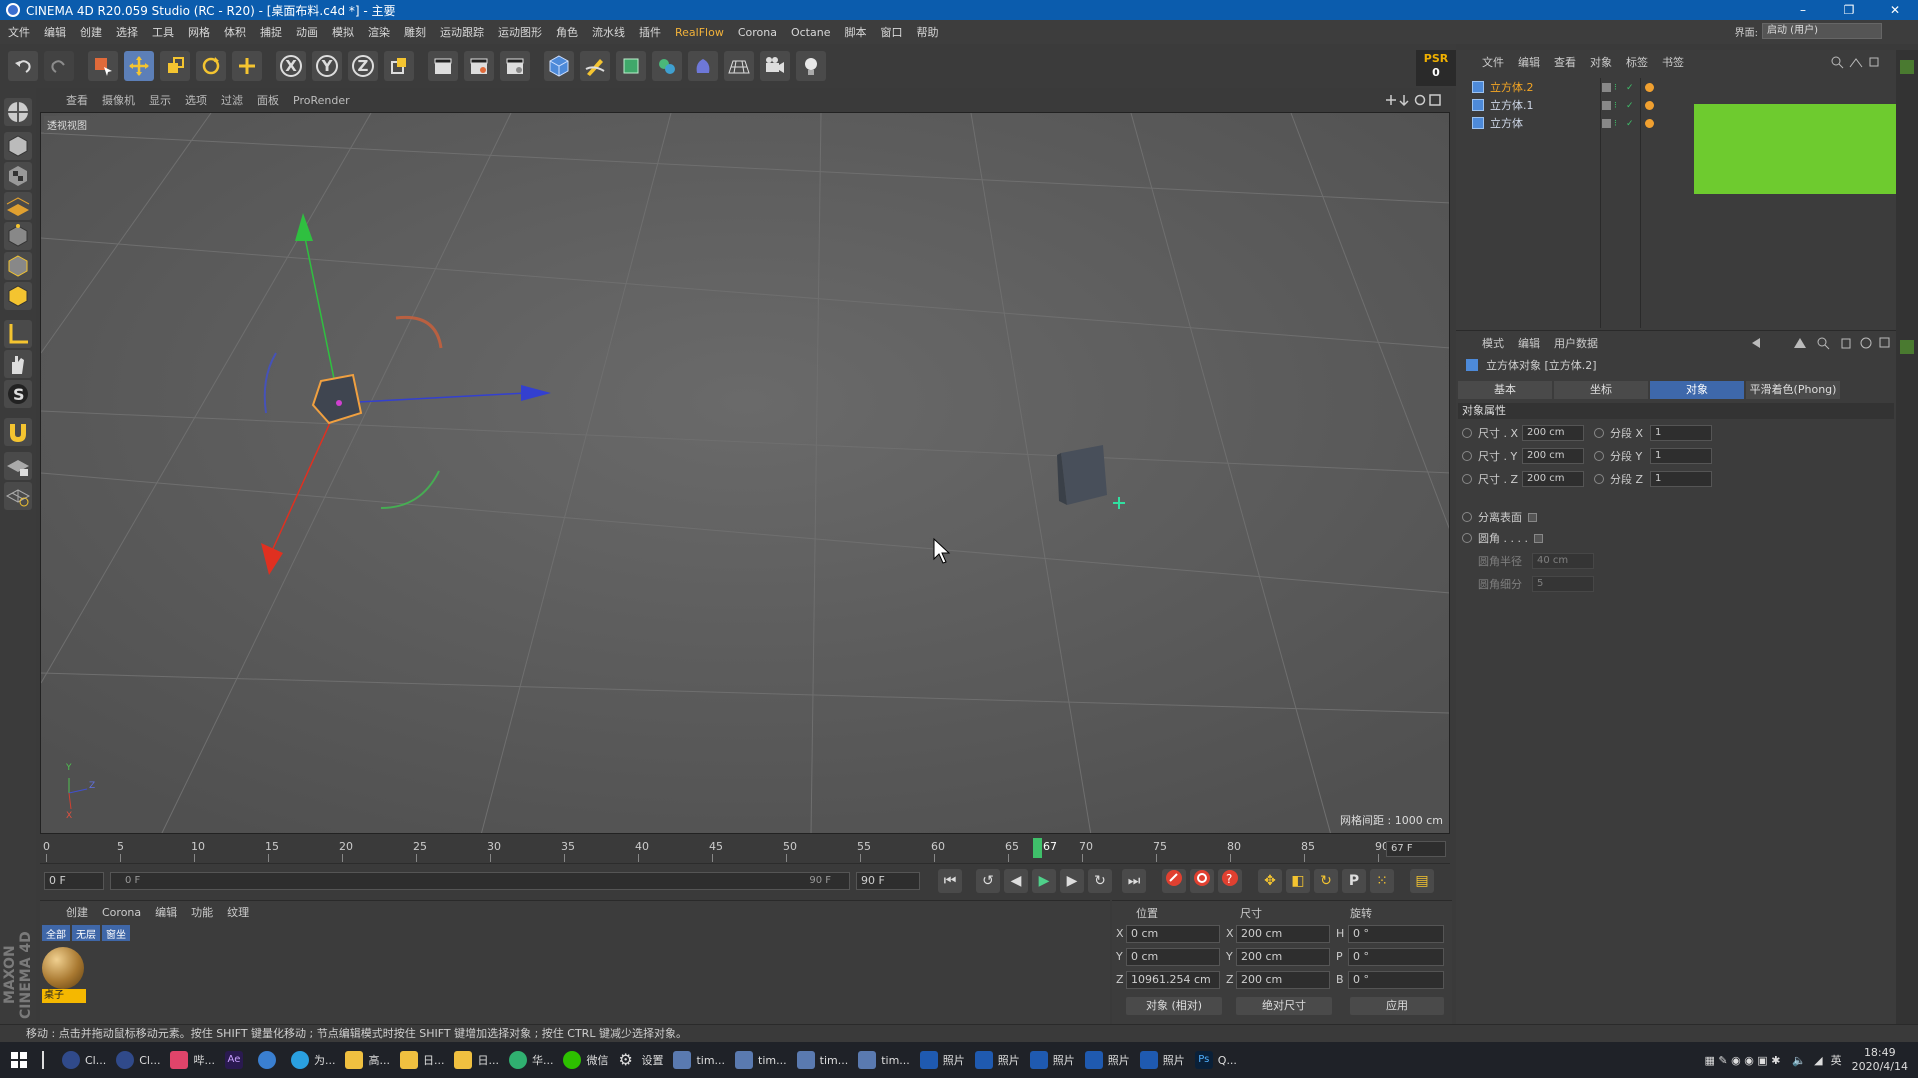  What do you see at coordinates (1283, 957) in the screenshot?
I see `size-y-field: 200 cm` at bounding box center [1283, 957].